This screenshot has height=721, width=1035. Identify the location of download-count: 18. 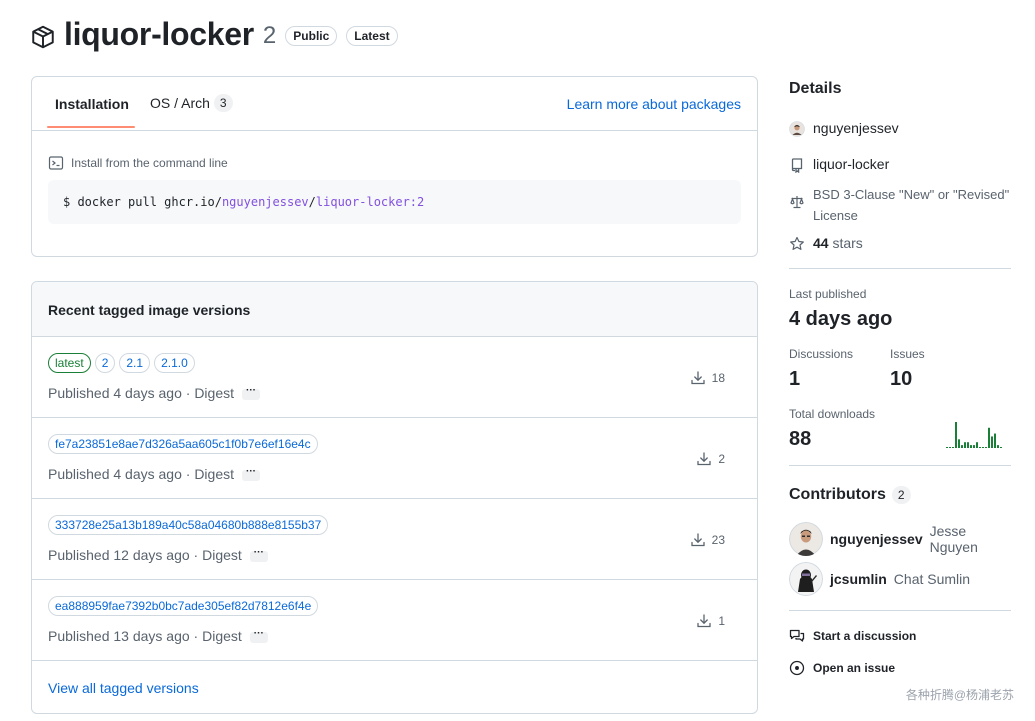
(707, 378).